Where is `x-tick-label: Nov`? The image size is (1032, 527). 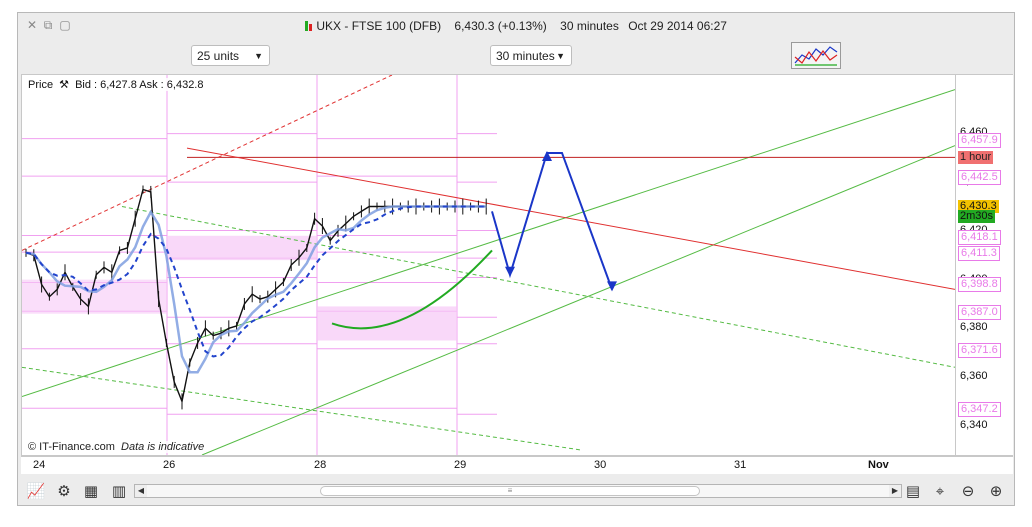 x-tick-label: Nov is located at coordinates (878, 465).